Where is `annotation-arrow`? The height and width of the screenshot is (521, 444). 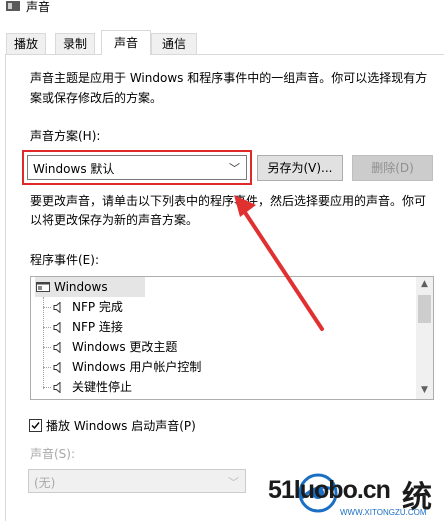
annotation-arrow is located at coordinates (279, 263).